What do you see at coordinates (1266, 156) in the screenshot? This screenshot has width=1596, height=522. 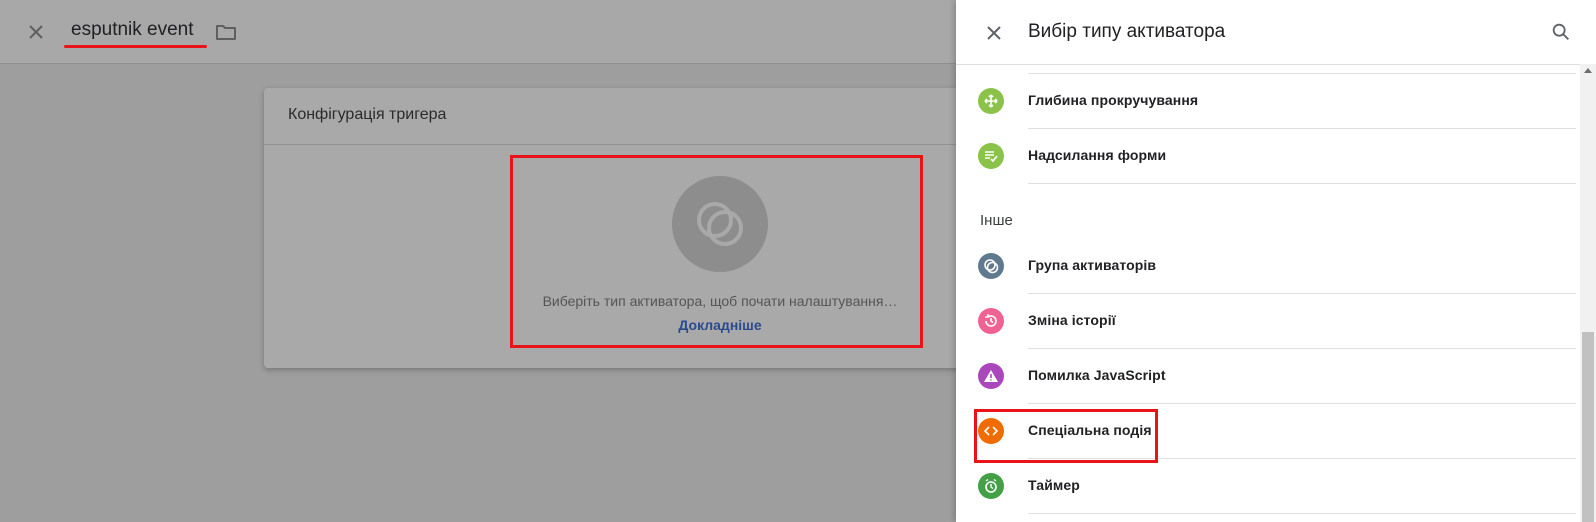 I see `list-item-form-submit: Надсилання форми` at bounding box center [1266, 156].